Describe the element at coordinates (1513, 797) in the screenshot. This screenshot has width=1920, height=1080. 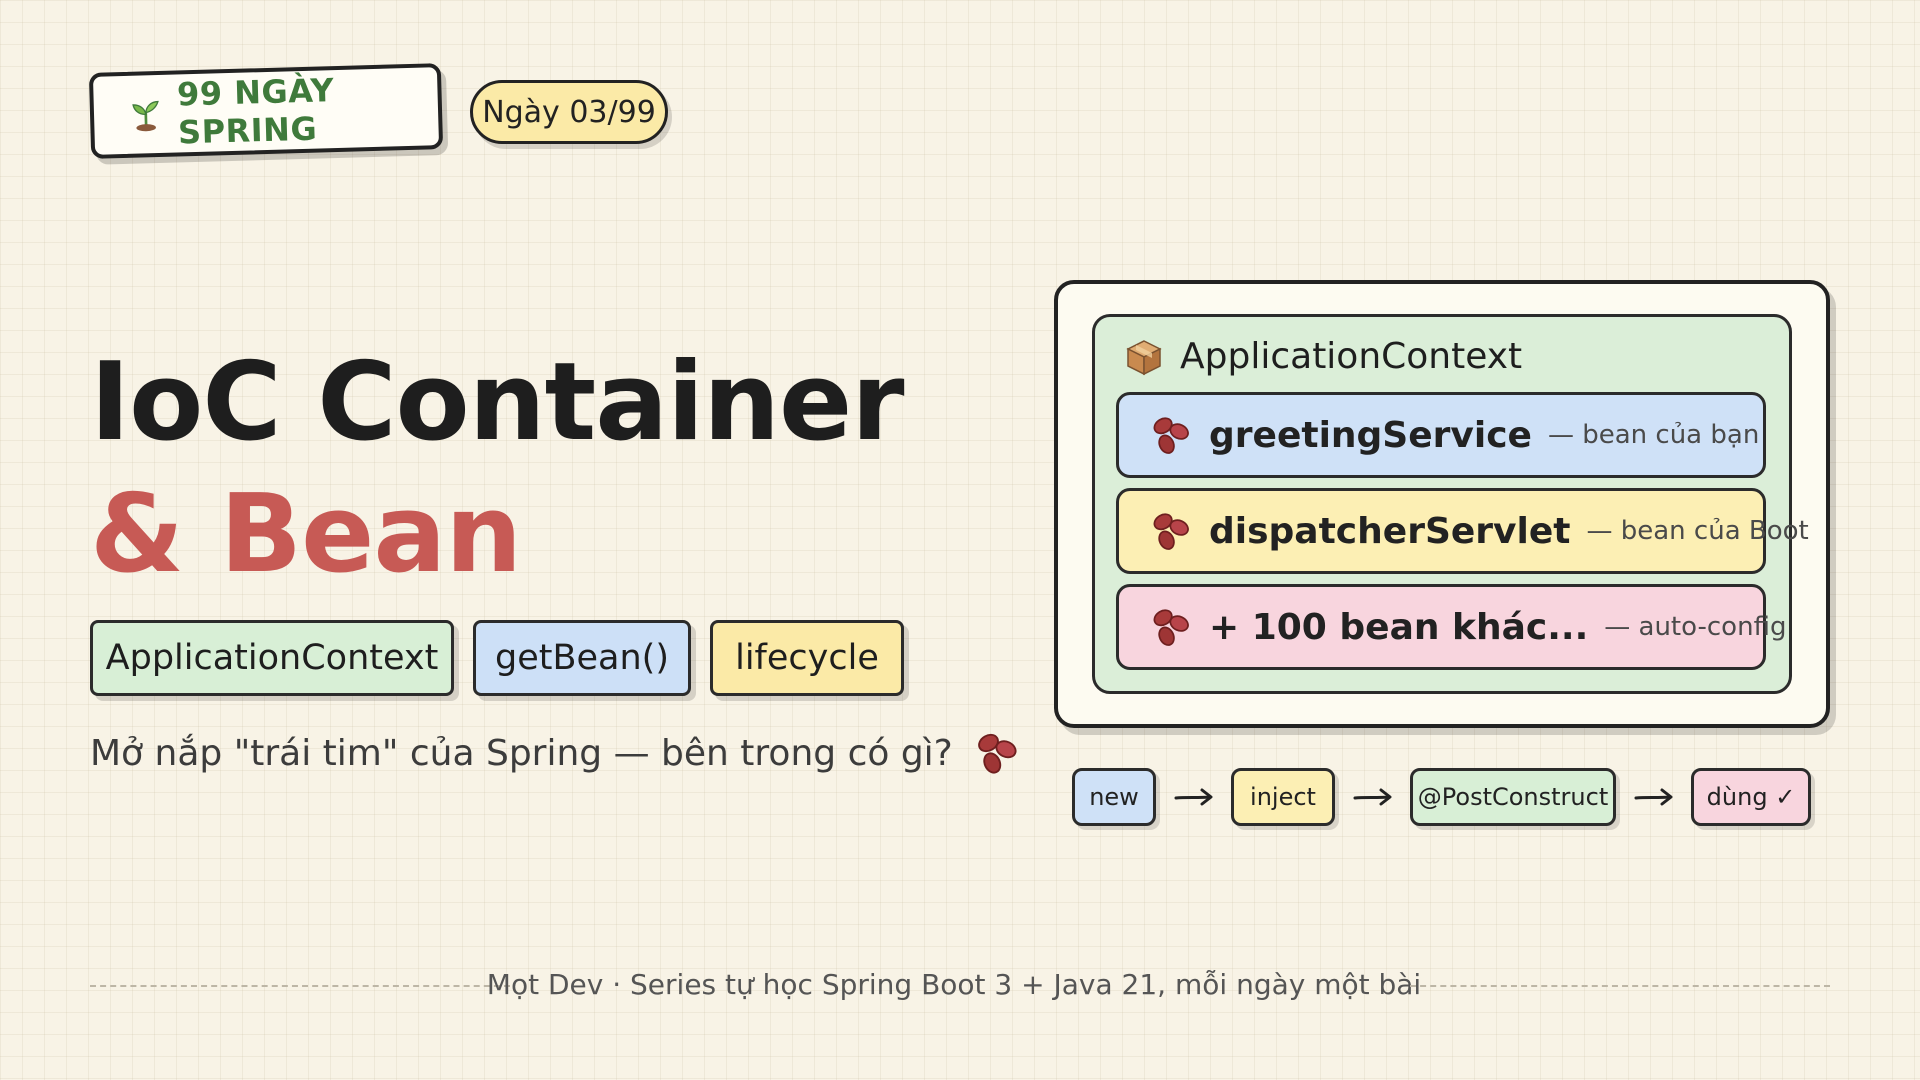
I see `lifecycle-step-post-construct: @PostConstruct` at that location.